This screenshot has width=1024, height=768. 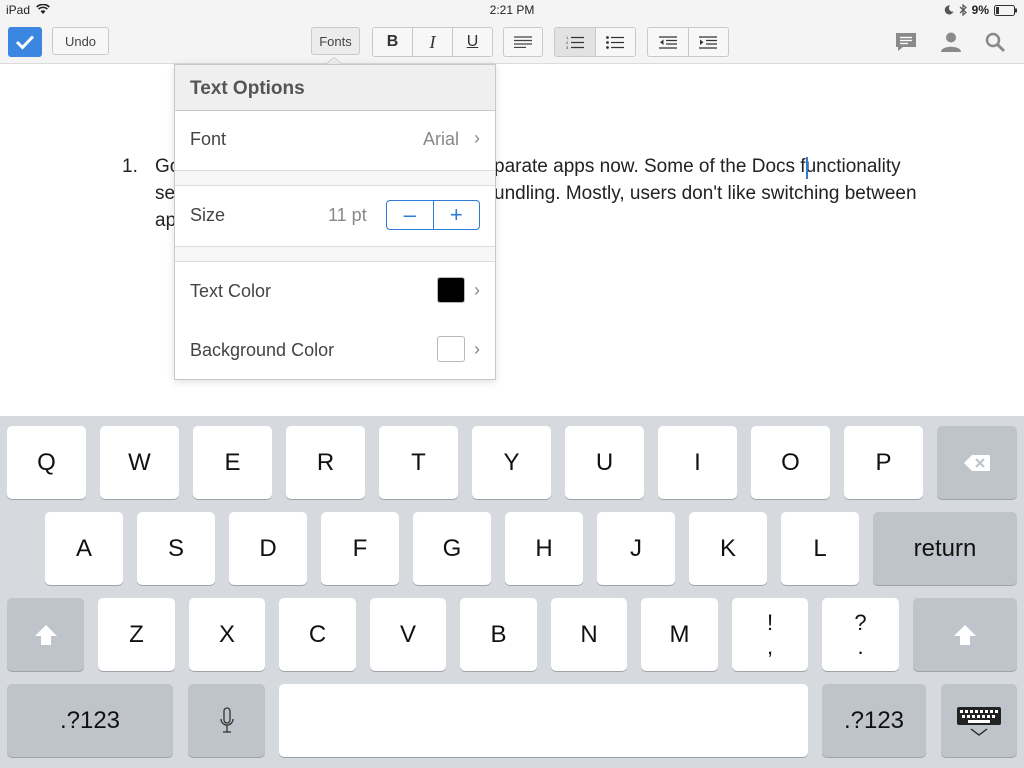 I want to click on text-style-group: B I U, so click(x=432, y=42).